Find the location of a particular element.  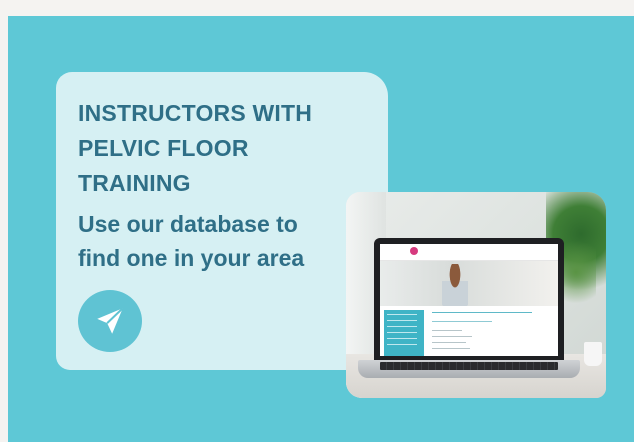

laptop-keyboard is located at coordinates (469, 366).